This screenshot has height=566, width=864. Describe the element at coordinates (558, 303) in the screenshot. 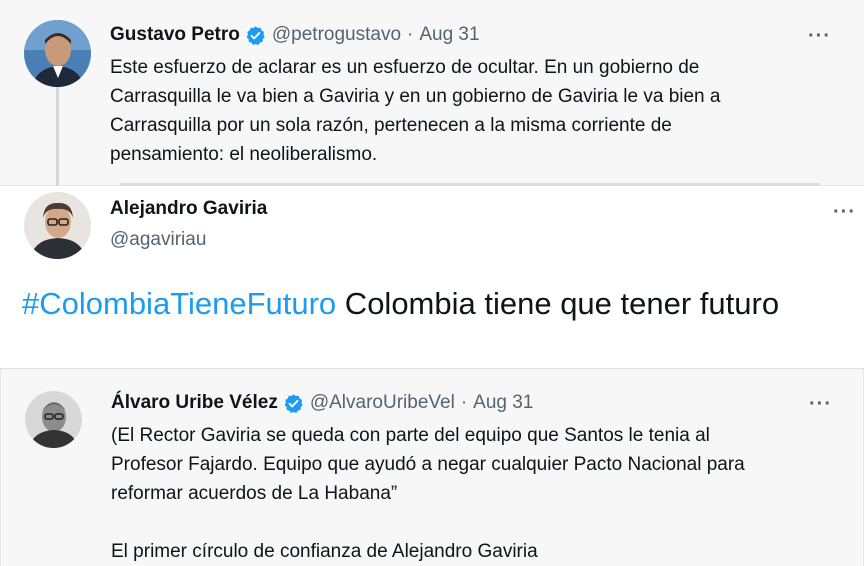

I see `tweet-body: Colombia tiene que tener futuro` at that location.